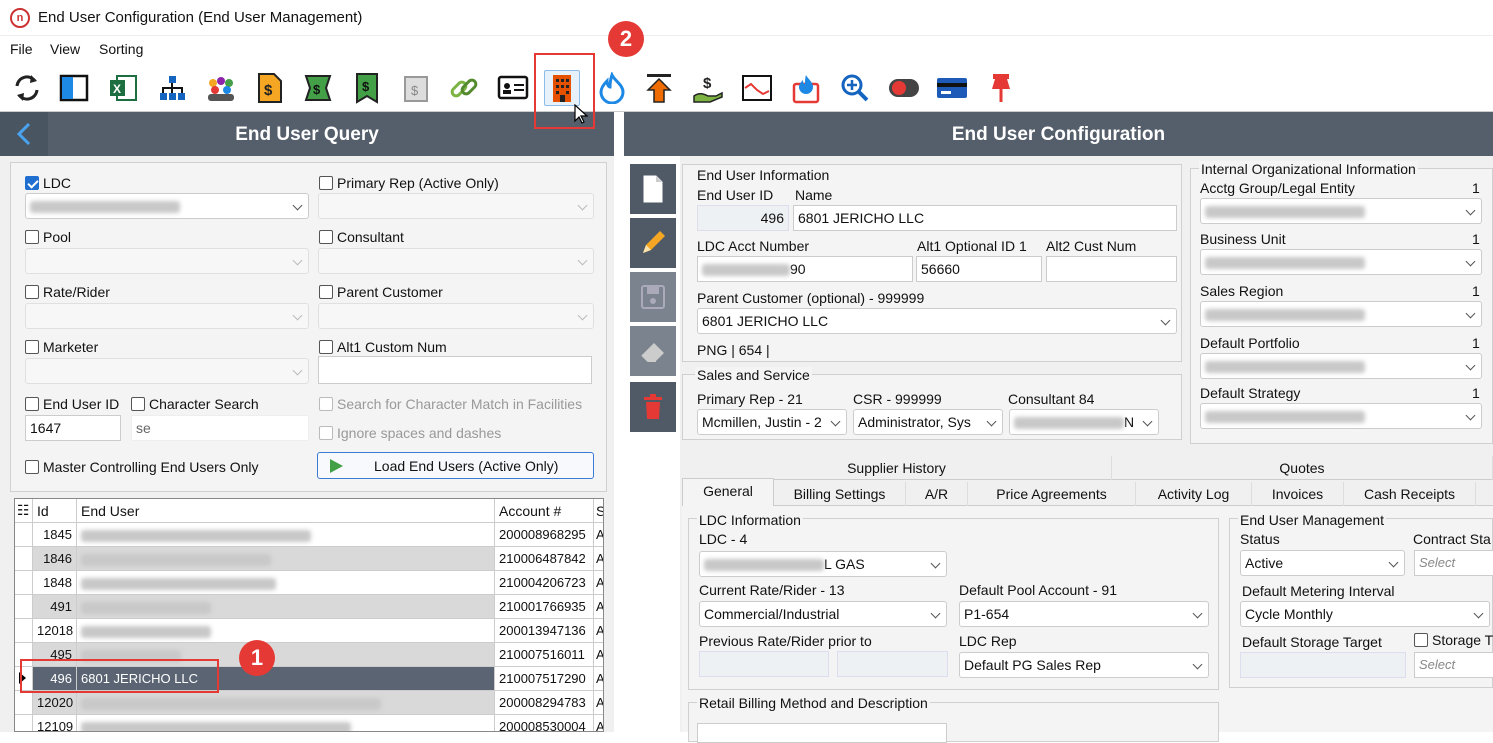 The width and height of the screenshot is (1493, 743). Describe the element at coordinates (1111, 269) in the screenshot. I see `alt2-field` at that location.